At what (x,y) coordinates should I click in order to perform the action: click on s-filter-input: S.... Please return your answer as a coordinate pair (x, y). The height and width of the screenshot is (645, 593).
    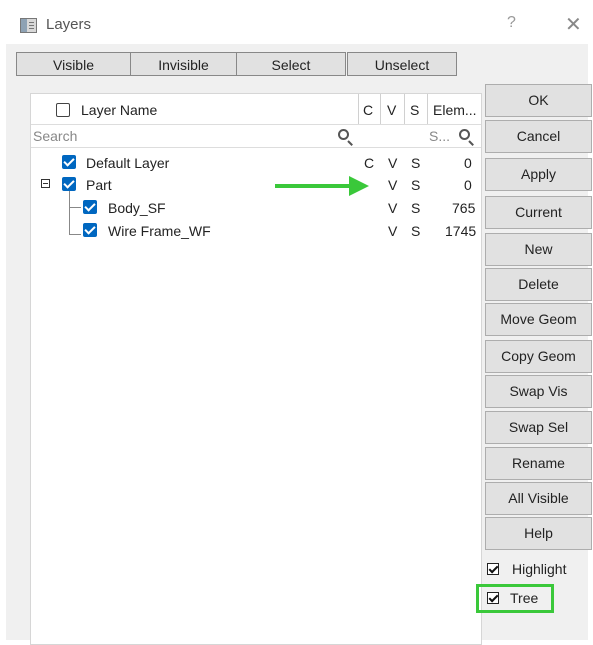
    Looking at the image, I should click on (439, 136).